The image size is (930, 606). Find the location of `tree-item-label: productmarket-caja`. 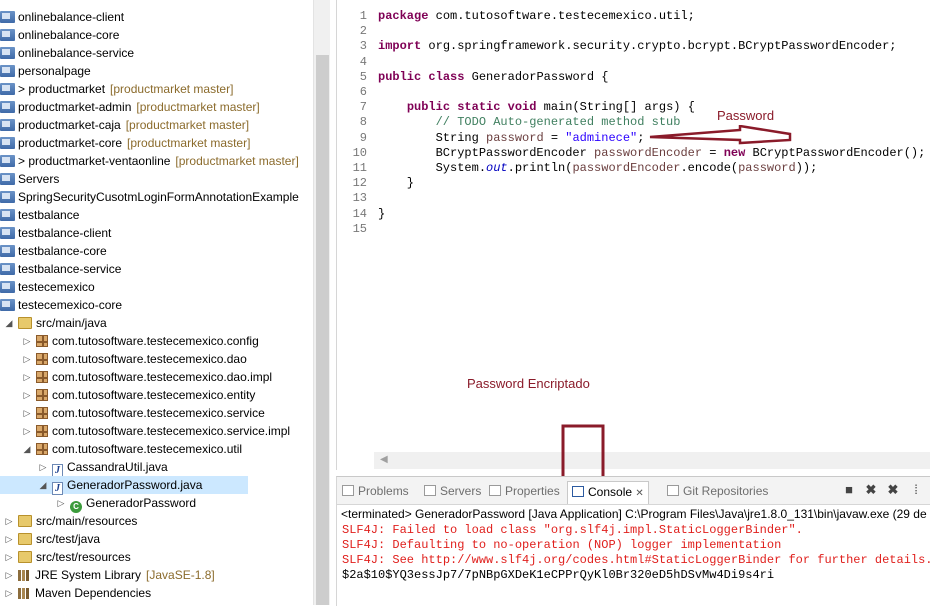

tree-item-label: productmarket-caja is located at coordinates (69, 125).